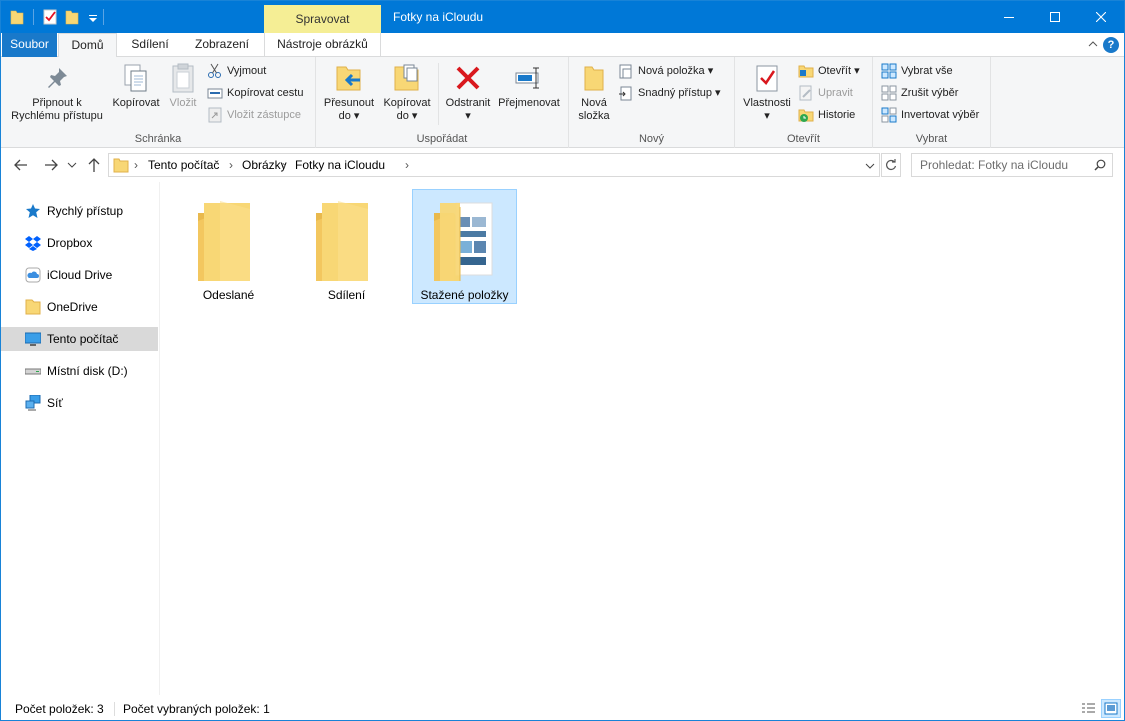  I want to click on select-all-button: Vybrat vše, so click(917, 71).